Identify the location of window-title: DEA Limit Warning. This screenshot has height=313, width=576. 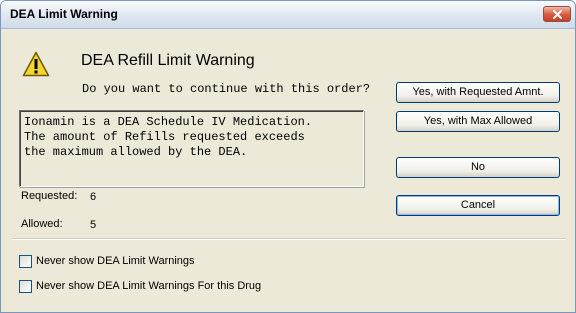
(64, 14).